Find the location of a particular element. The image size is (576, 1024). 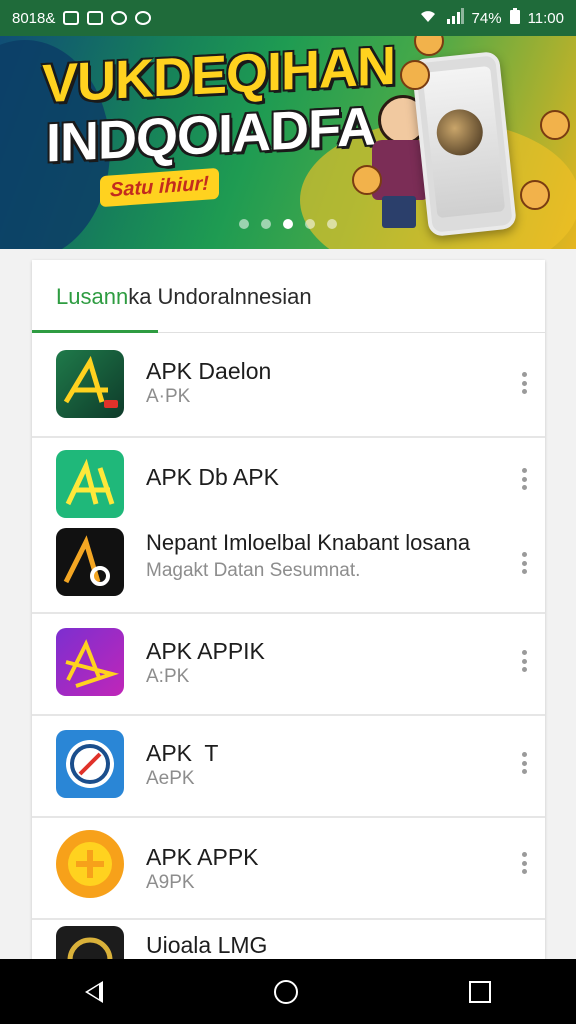

status-carrier-text: 8018& is located at coordinates (34, 18).